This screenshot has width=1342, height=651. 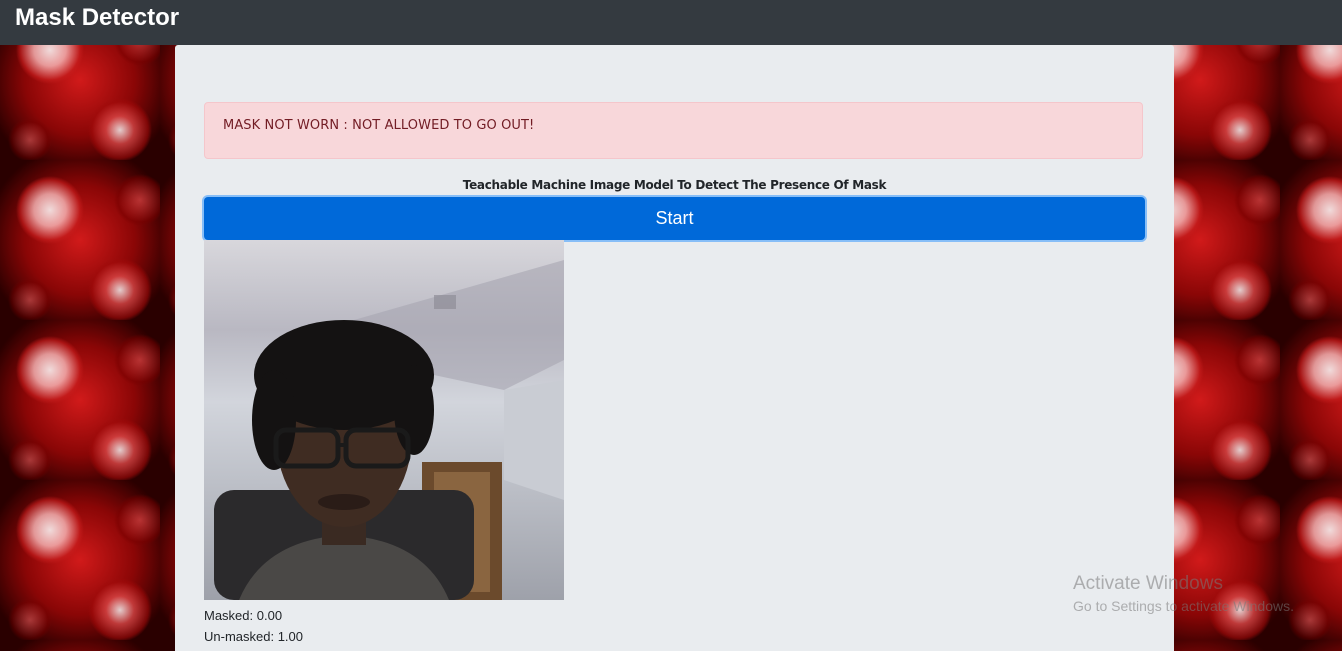 What do you see at coordinates (97, 18) in the screenshot?
I see `navbar-brand: Mask Detector` at bounding box center [97, 18].